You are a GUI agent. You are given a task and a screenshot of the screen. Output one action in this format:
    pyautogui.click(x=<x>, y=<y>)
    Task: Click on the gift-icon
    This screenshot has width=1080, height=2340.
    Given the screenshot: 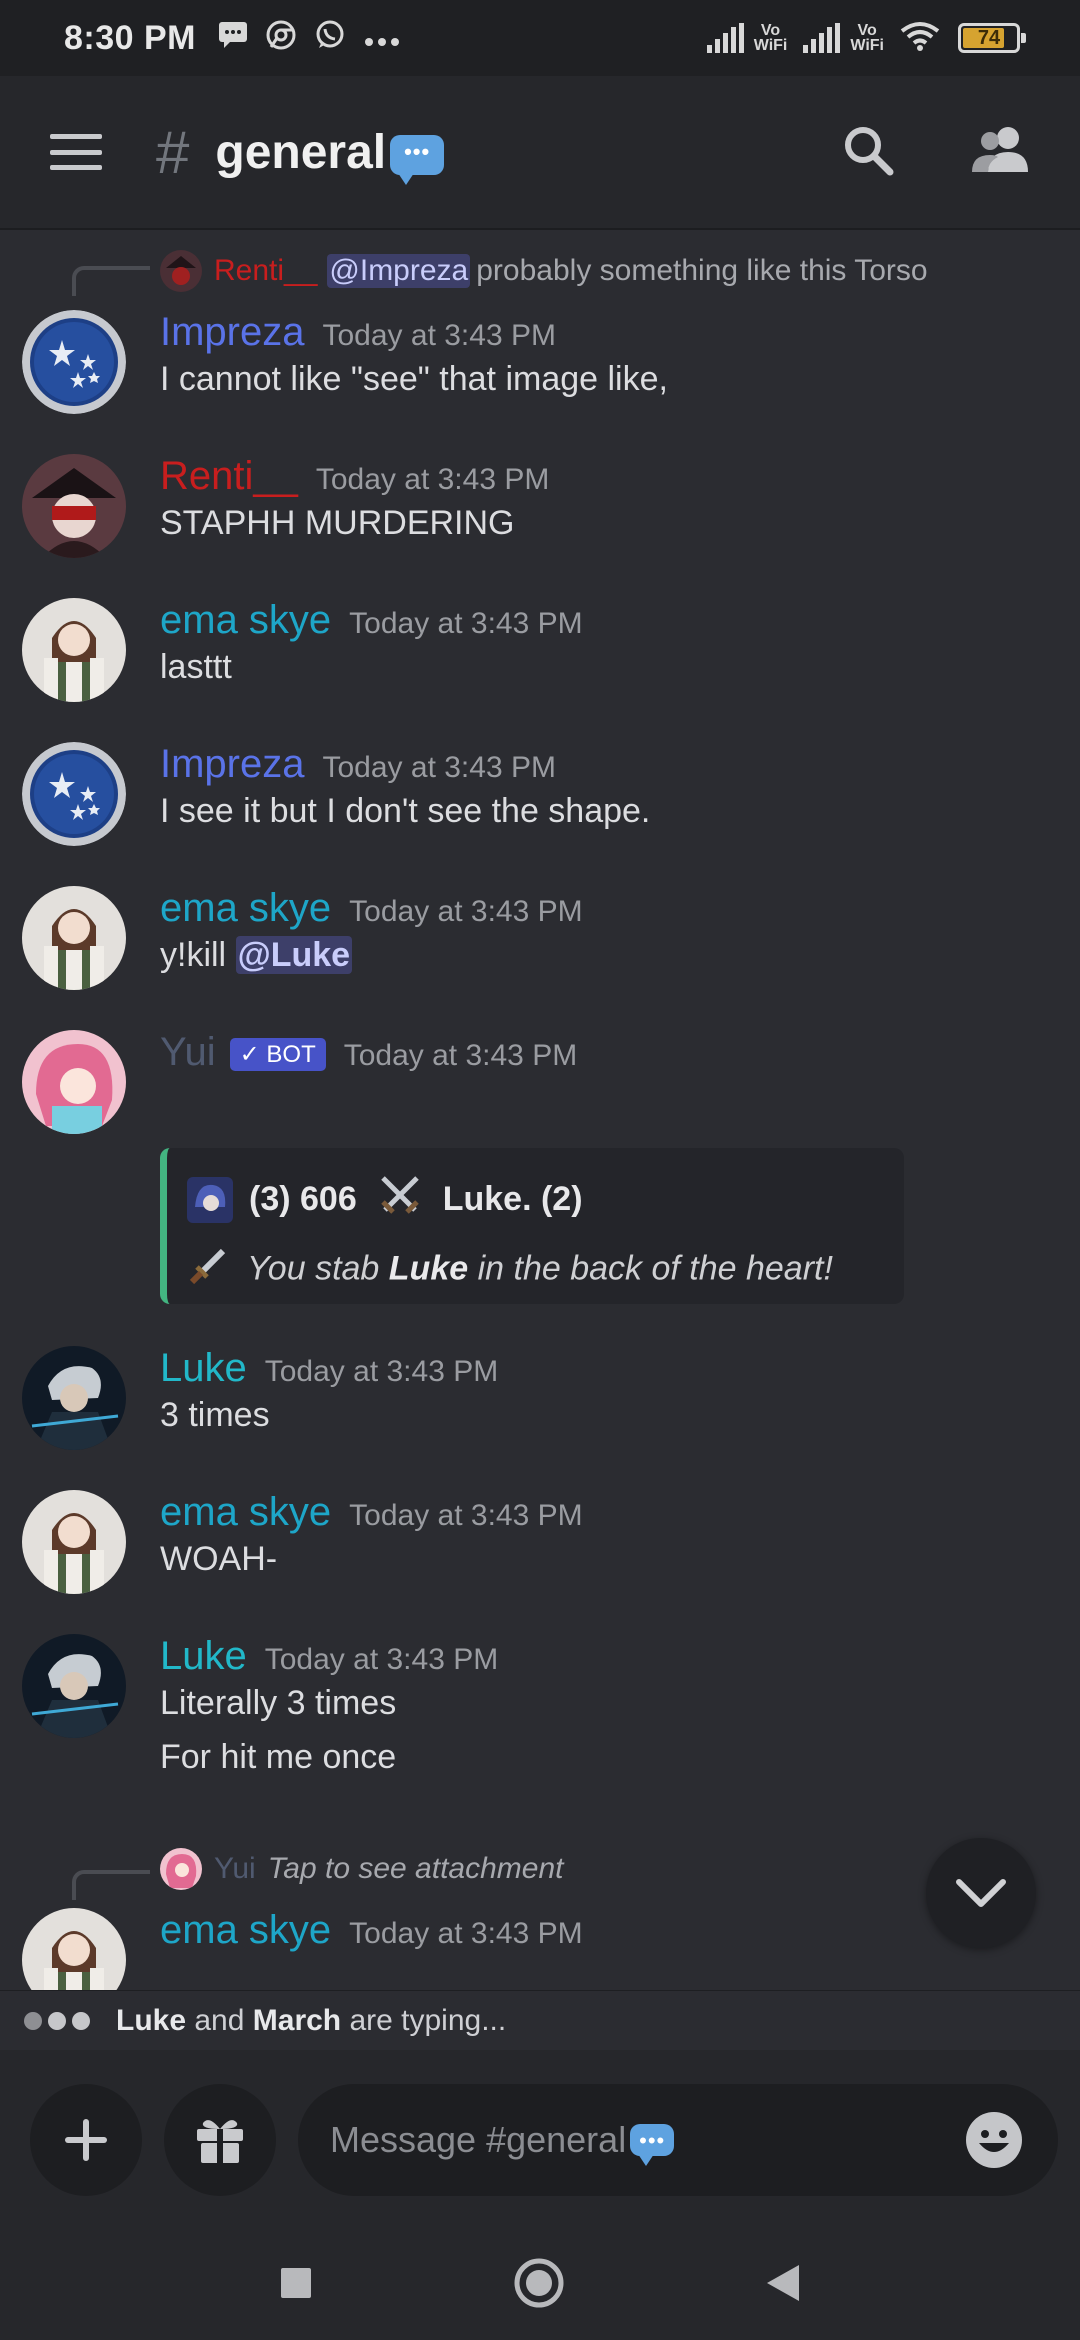 What is the action you would take?
    pyautogui.click(x=220, y=2141)
    